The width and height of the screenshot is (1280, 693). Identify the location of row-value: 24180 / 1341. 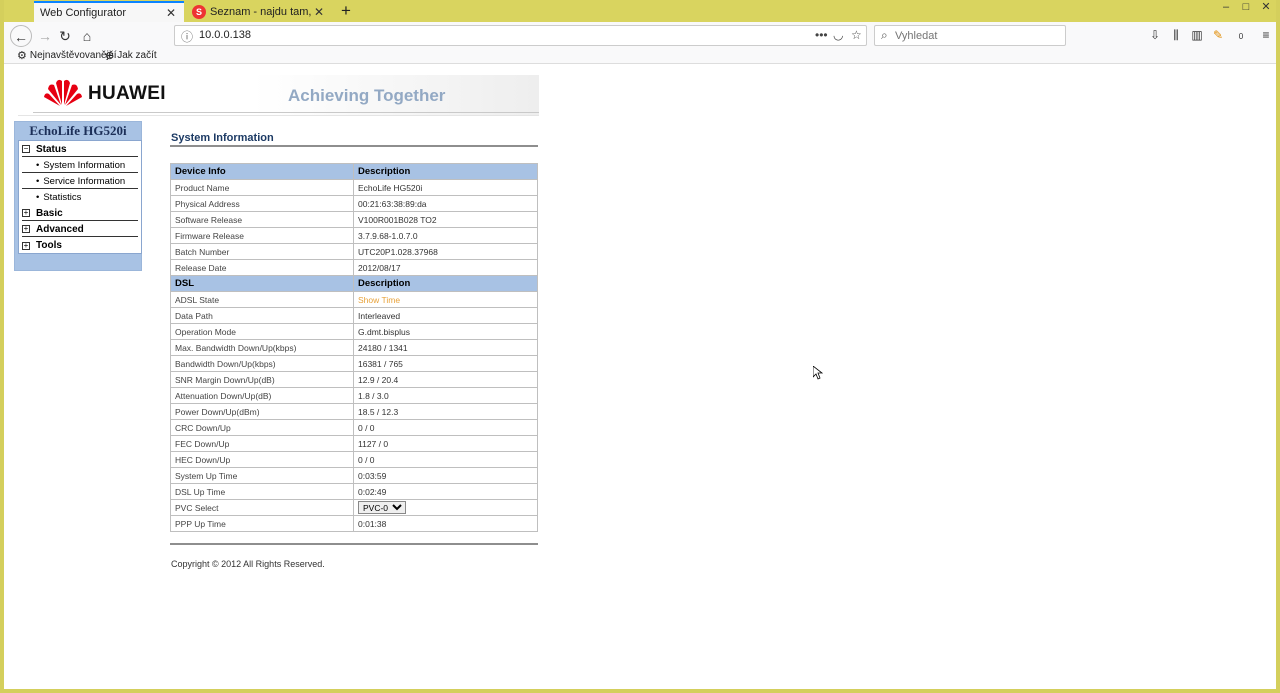
(445, 347).